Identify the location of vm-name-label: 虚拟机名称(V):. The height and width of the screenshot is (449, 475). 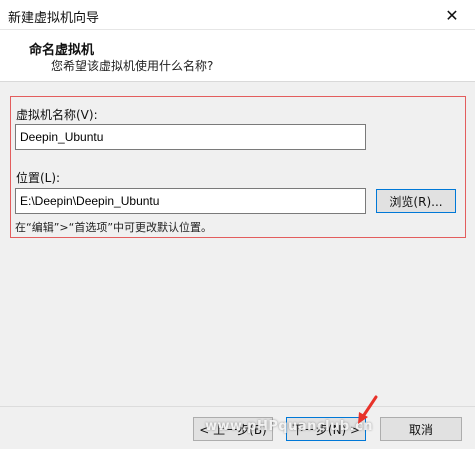
(57, 115).